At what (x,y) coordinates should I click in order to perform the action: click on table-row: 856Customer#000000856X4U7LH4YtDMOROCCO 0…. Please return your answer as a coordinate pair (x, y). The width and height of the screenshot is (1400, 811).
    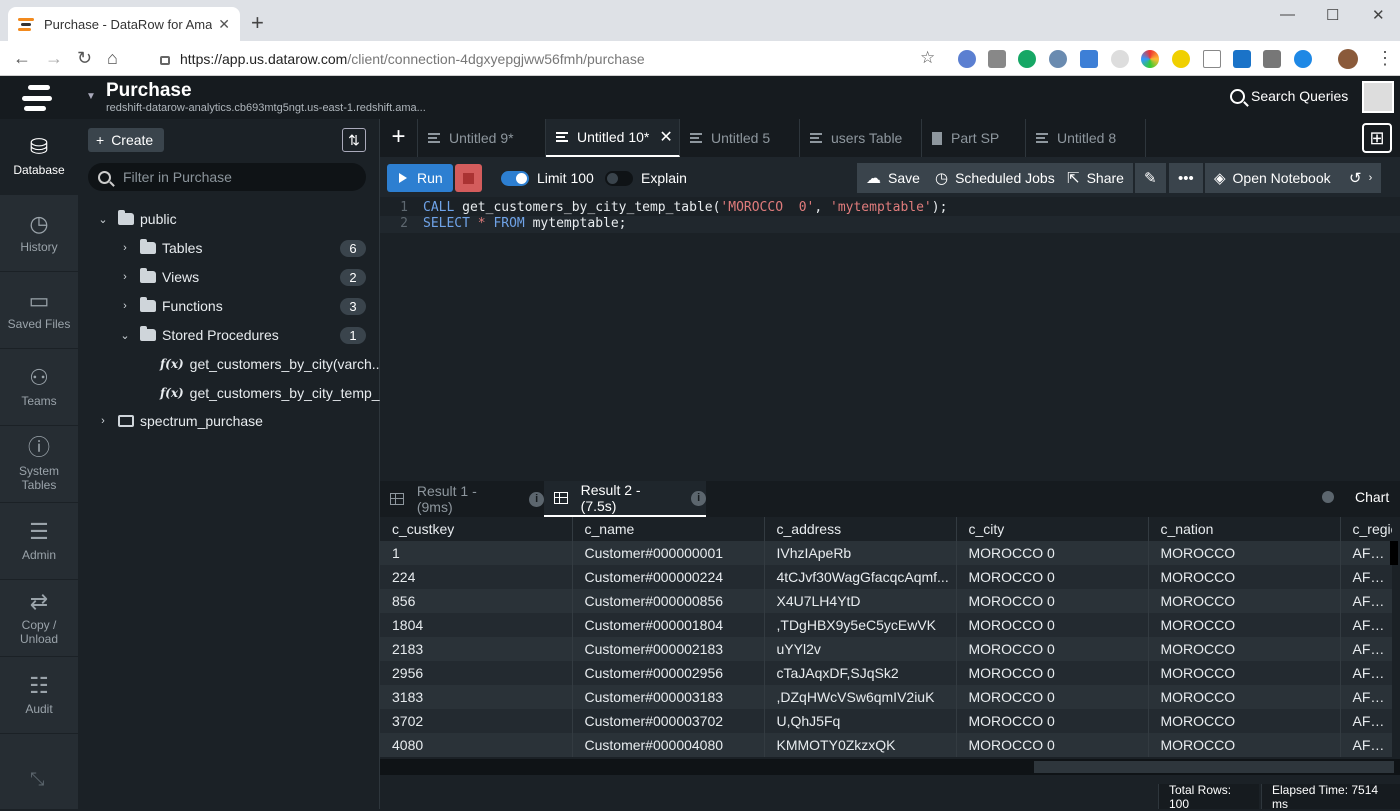
    Looking at the image, I should click on (886, 601).